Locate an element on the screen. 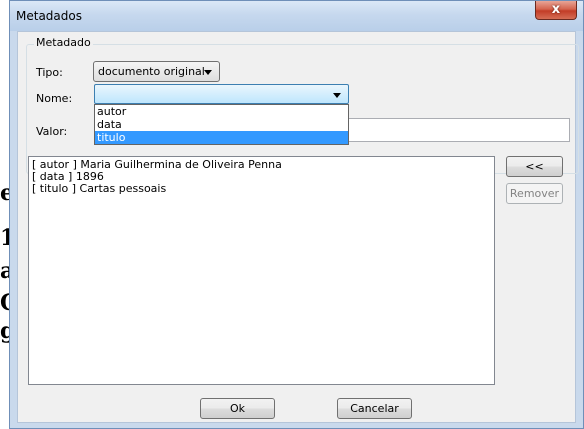  nome-label: Nome: is located at coordinates (54, 98).